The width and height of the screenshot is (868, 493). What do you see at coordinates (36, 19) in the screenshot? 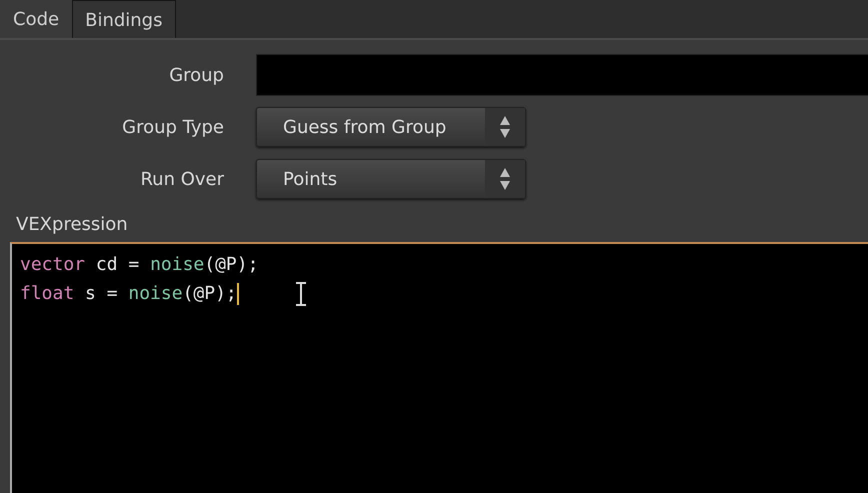
I see `tab: Code` at bounding box center [36, 19].